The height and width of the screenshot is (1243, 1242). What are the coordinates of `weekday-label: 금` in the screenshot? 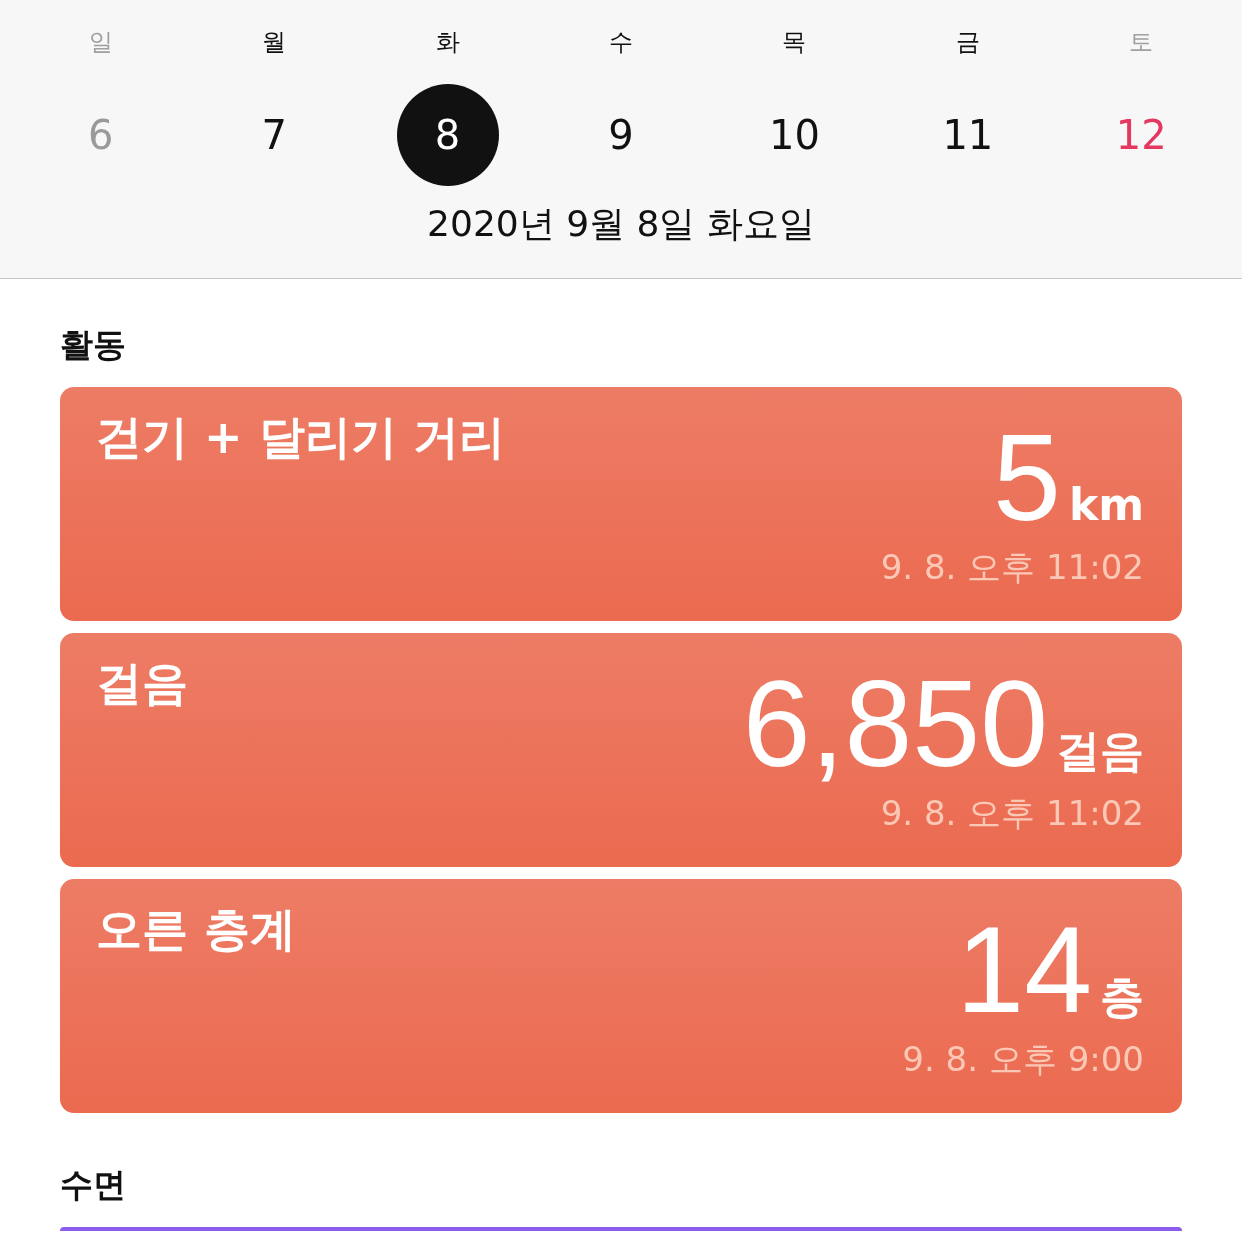 It's located at (967, 42).